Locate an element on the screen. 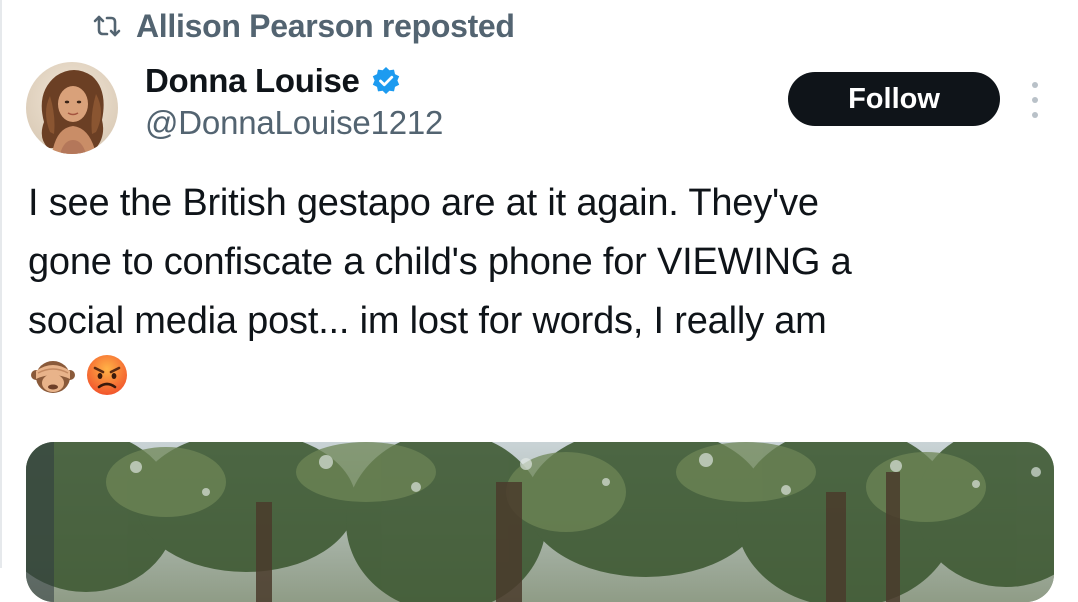 This screenshot has height=602, width=1078. display-name: Donna Louise is located at coordinates (252, 81).